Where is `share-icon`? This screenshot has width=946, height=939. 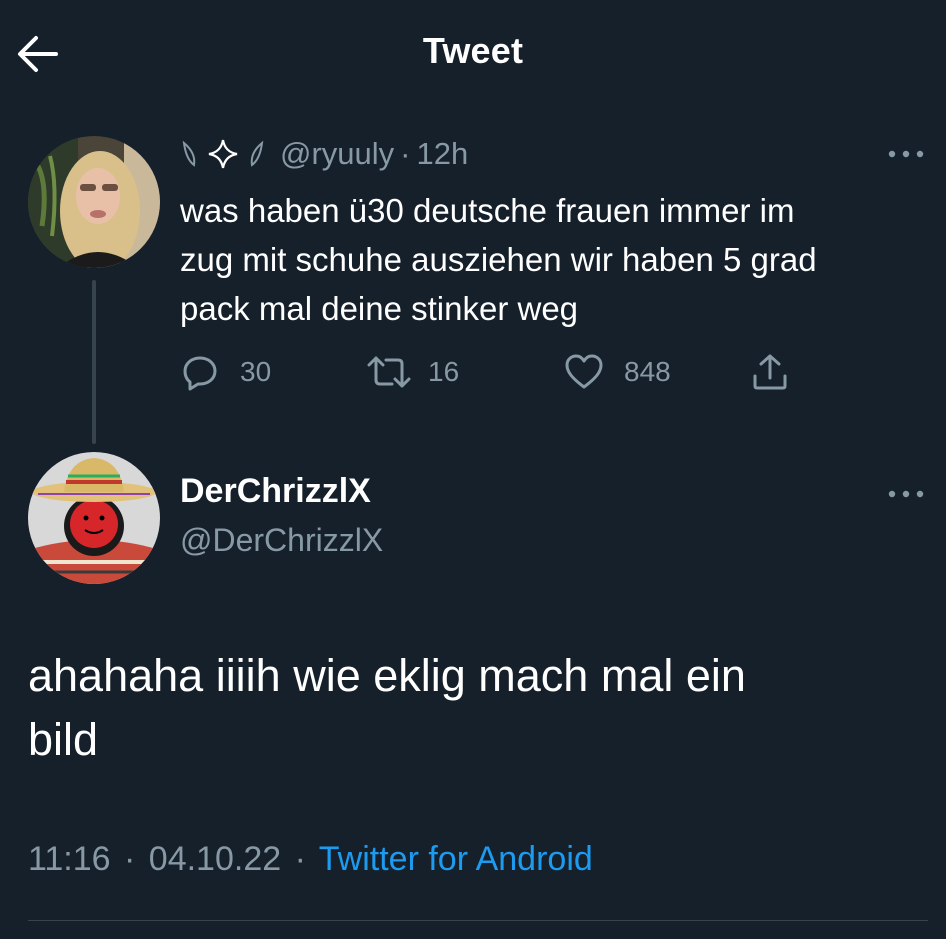
share-icon is located at coordinates (770, 372).